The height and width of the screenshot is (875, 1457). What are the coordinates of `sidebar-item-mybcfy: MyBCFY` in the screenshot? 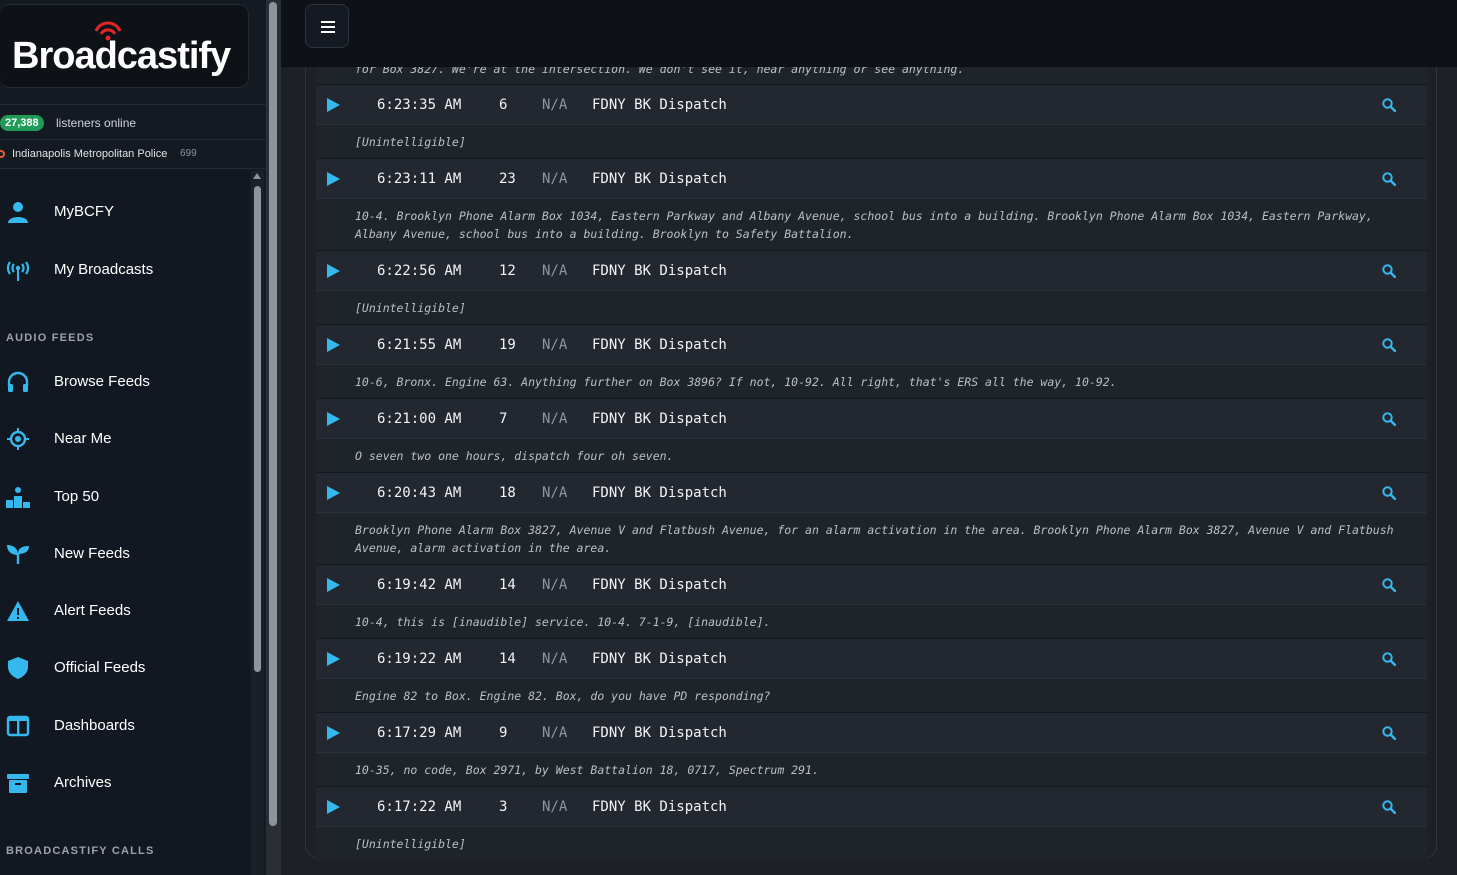 It's located at (125, 212).